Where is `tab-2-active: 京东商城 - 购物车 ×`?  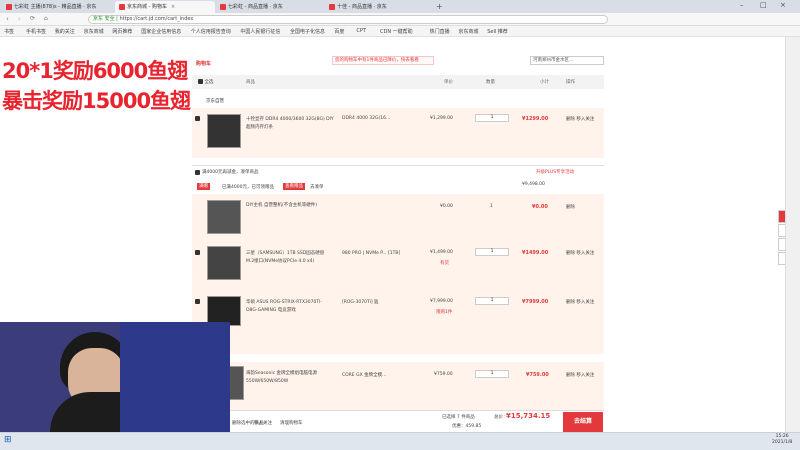 tab-2-active: 京东商城 - 购物车 × is located at coordinates (165, 7).